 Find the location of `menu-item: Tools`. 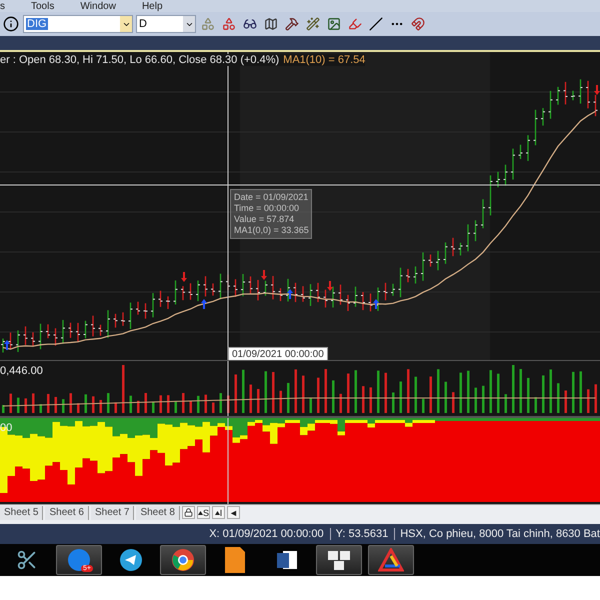

menu-item: Tools is located at coordinates (42, 6).